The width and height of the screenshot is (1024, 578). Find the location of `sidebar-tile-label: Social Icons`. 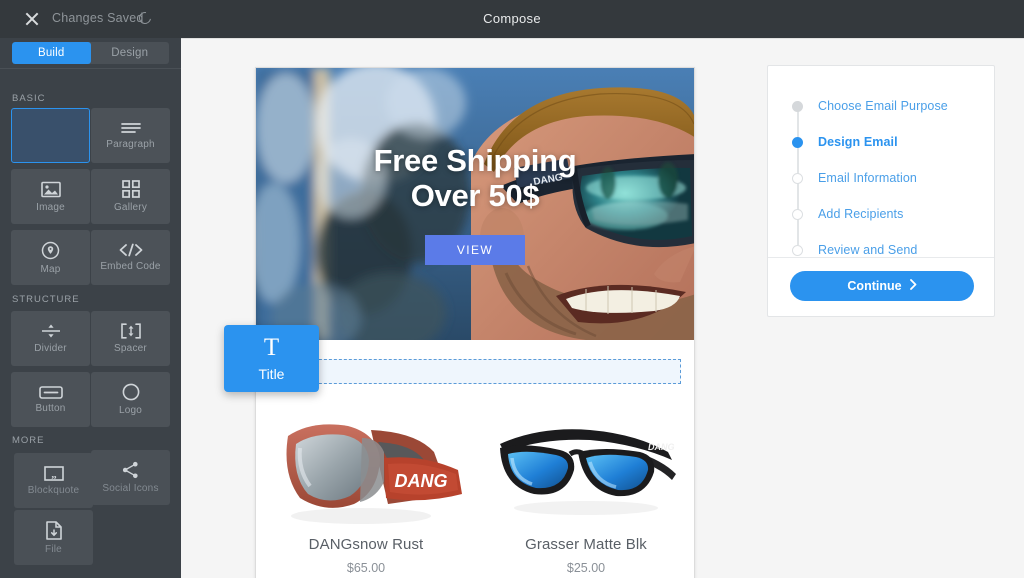

sidebar-tile-label: Social Icons is located at coordinates (130, 488).